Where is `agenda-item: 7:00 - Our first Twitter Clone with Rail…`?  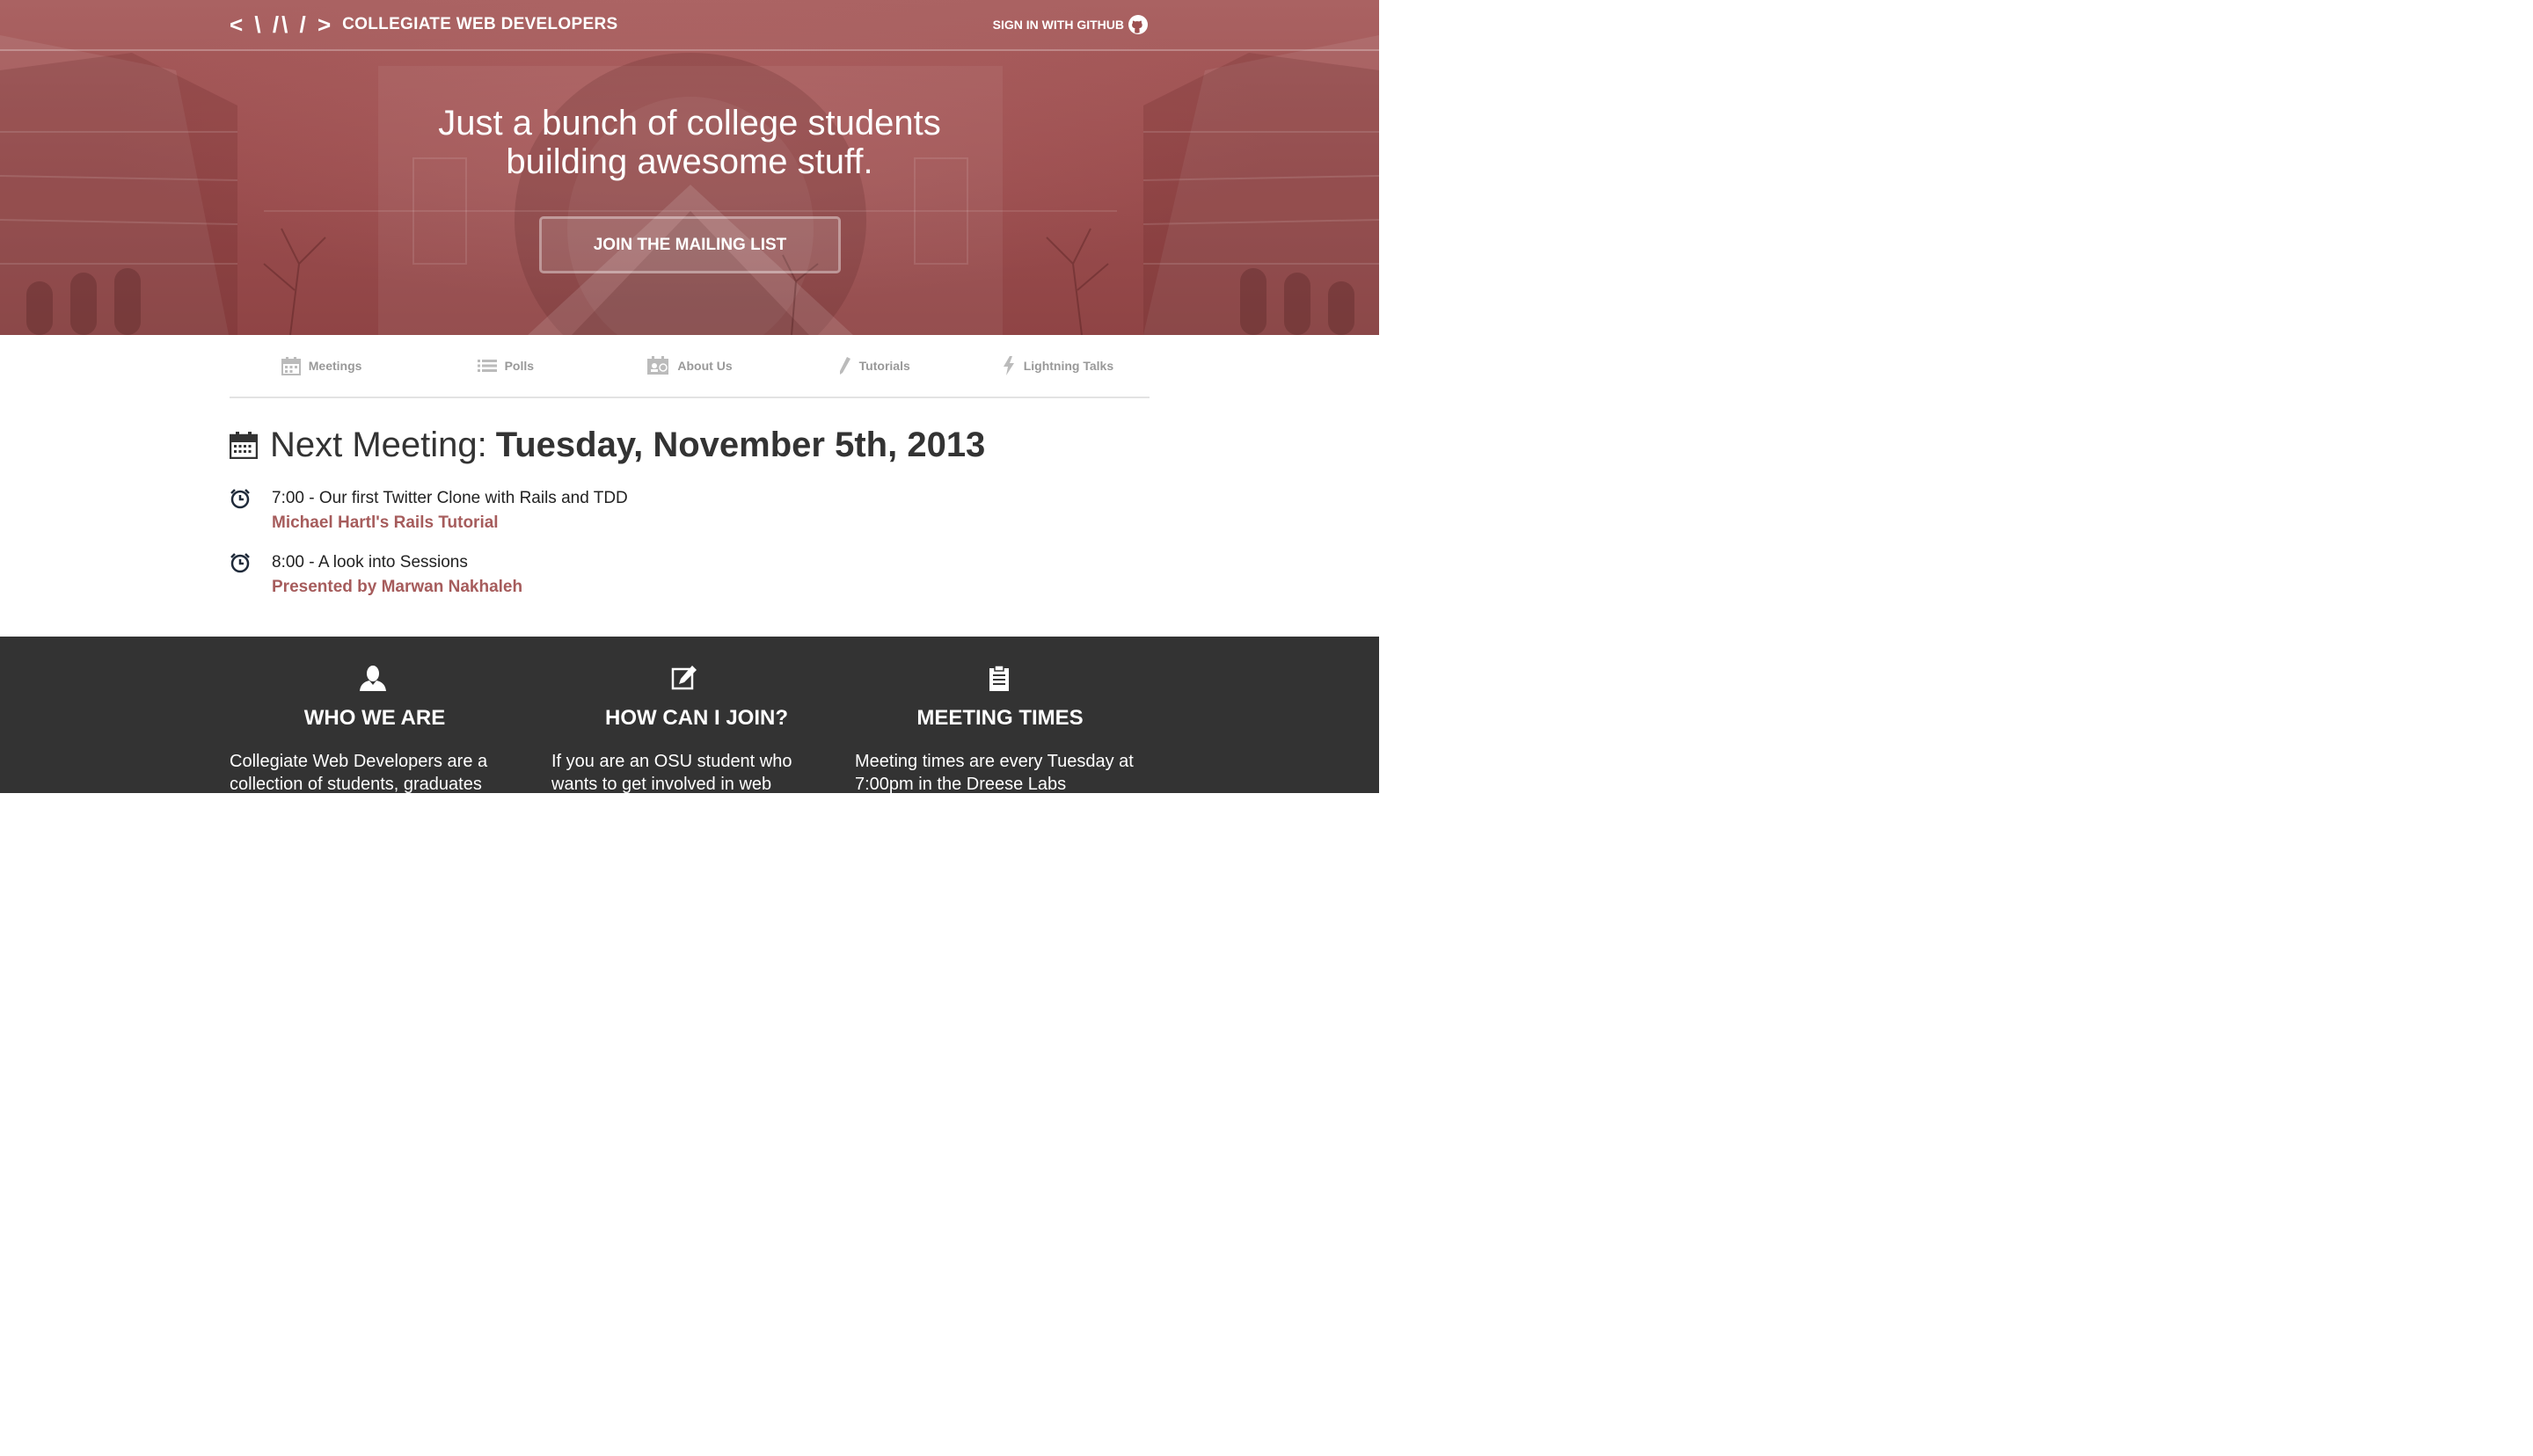
agenda-item: 7:00 - Our first Twitter Clone with Rail… is located at coordinates (581, 520).